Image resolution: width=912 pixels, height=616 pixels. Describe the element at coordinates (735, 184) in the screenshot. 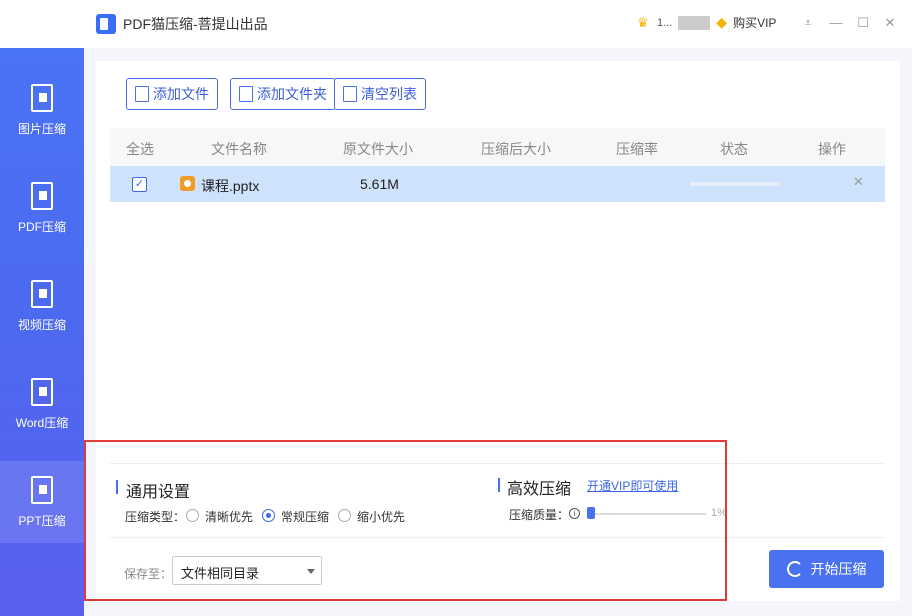

I see `status-progress-bar` at that location.